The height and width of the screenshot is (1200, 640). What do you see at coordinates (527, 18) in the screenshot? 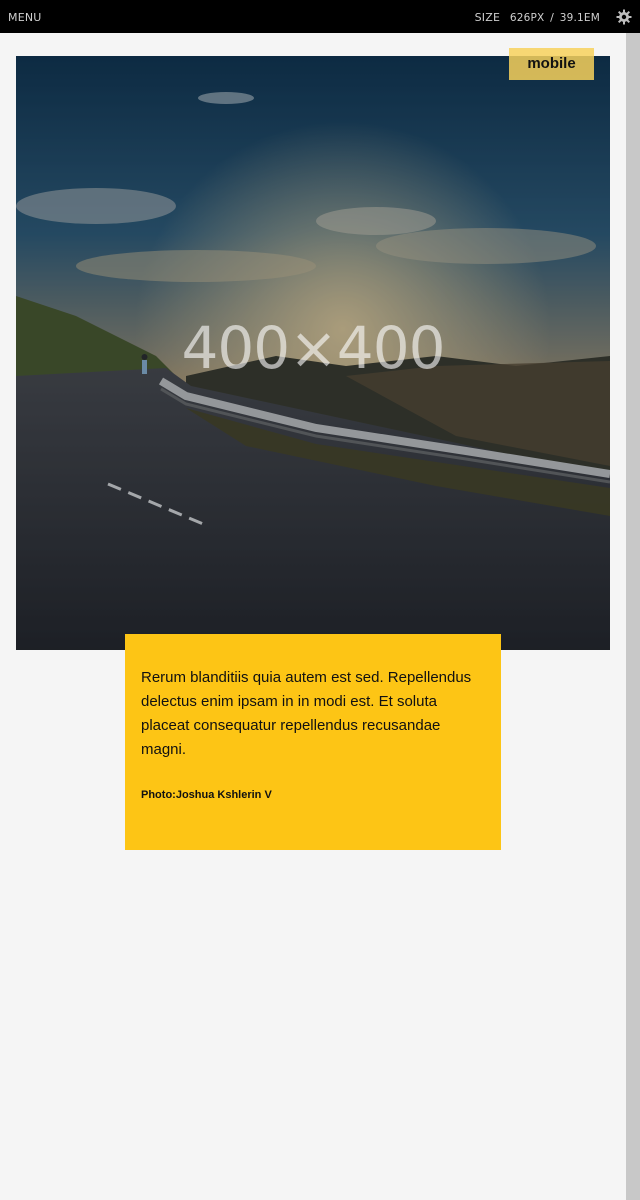
I see `size-px-value: 626PX` at bounding box center [527, 18].